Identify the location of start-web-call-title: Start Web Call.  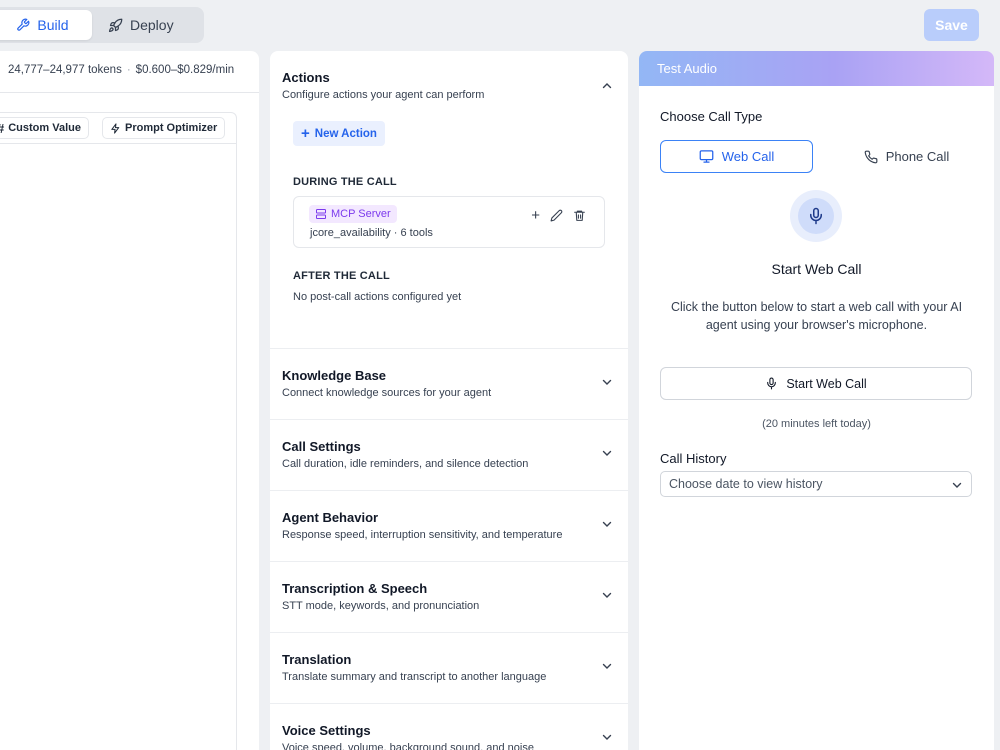
(816, 269).